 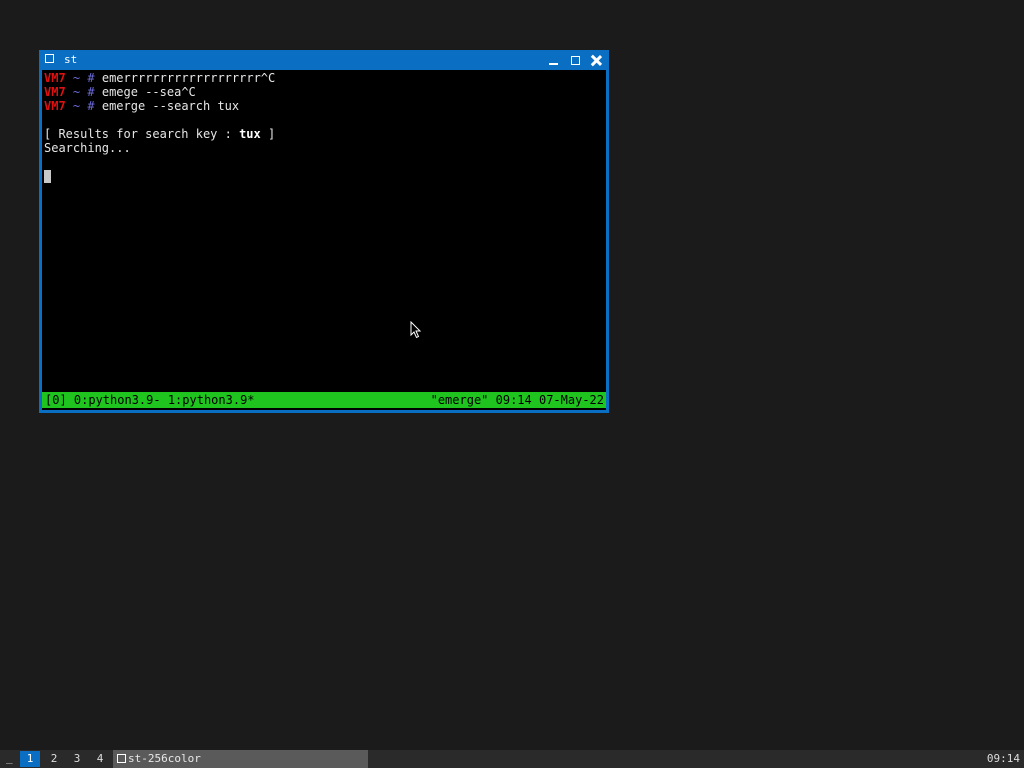 What do you see at coordinates (517, 400) in the screenshot?
I see `tmux-status-right: "emerge" 09:14 07-May-22` at bounding box center [517, 400].